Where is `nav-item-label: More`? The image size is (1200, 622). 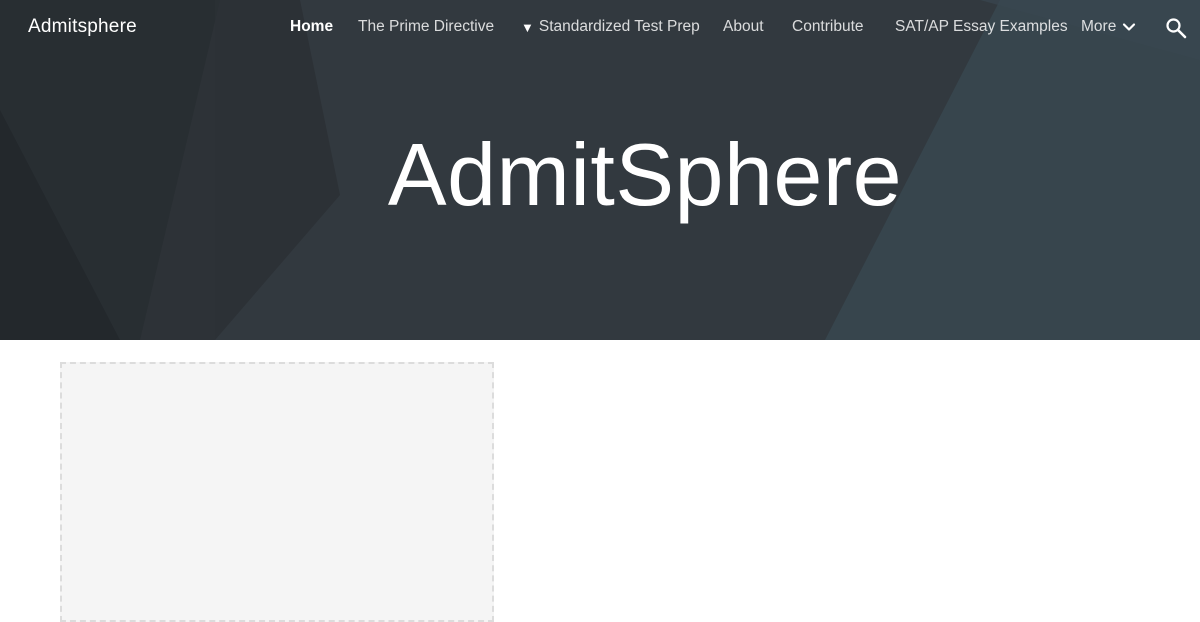
nav-item-label: More is located at coordinates (1099, 26).